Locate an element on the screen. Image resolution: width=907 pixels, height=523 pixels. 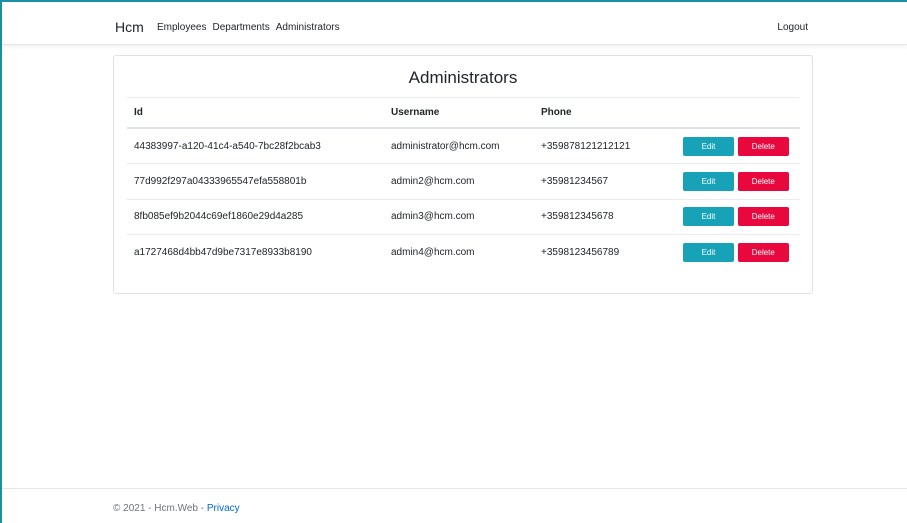
nav-link-departments: Departments is located at coordinates (240, 27).